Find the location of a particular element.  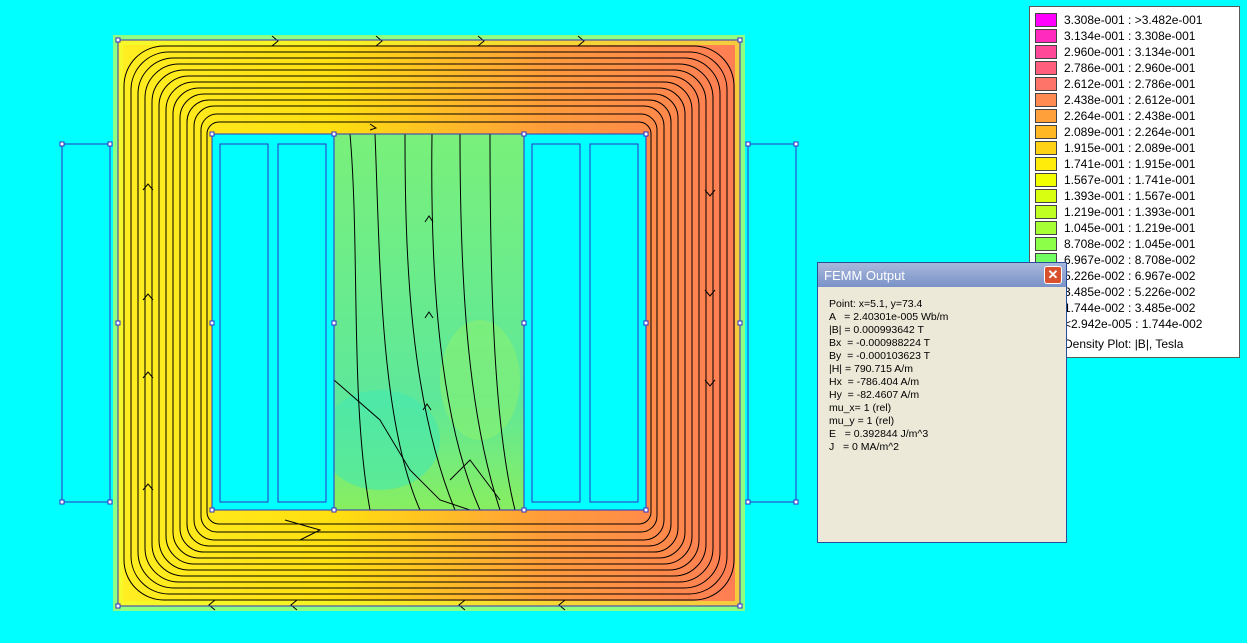

readout-line: J = 0 MA/m^2 is located at coordinates (864, 447).